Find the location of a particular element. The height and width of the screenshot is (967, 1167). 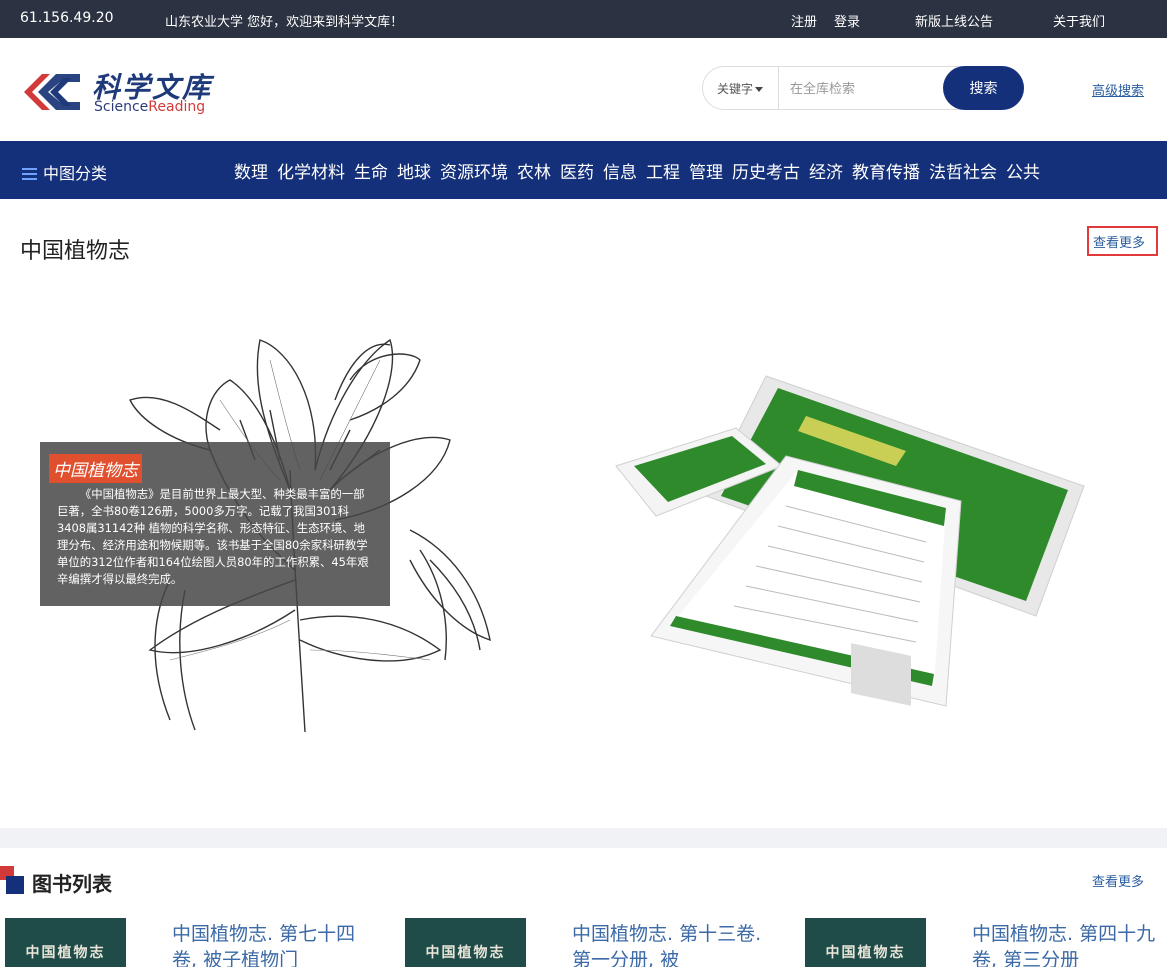

feature-title: 中国植物志 is located at coordinates (75, 251).